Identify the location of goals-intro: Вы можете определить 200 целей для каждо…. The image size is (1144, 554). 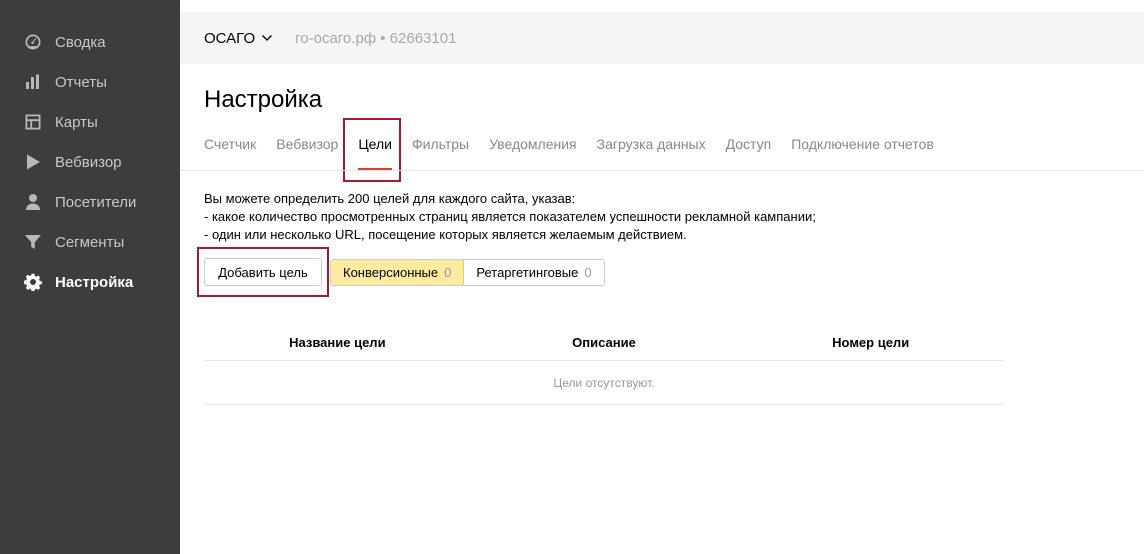
(510, 217).